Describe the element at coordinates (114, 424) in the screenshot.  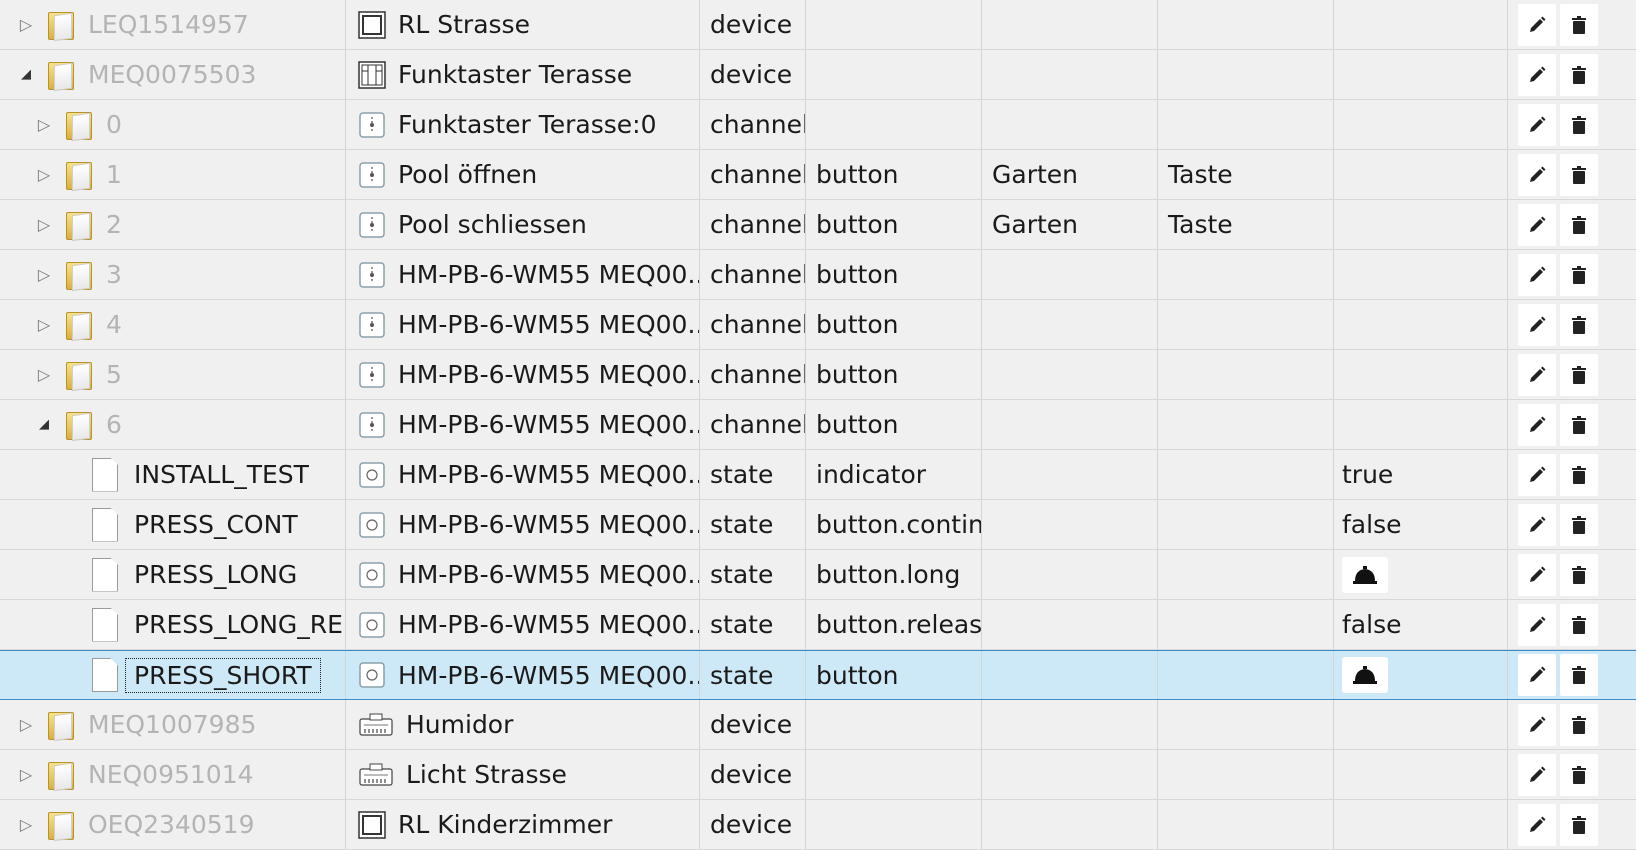
I see `object-id: 6` at that location.